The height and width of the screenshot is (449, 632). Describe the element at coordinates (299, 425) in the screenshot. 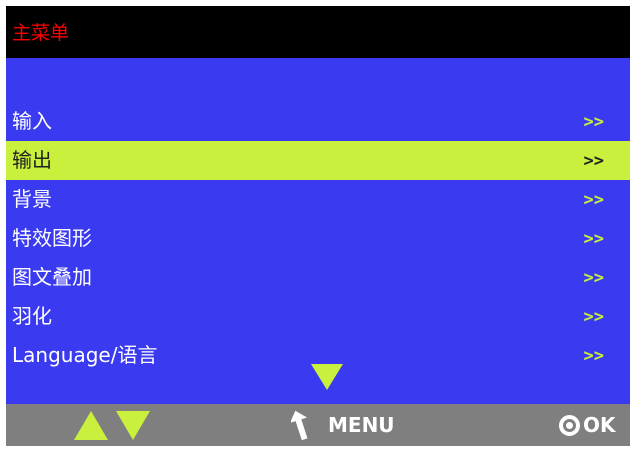

I see `back-arrow-icon` at that location.